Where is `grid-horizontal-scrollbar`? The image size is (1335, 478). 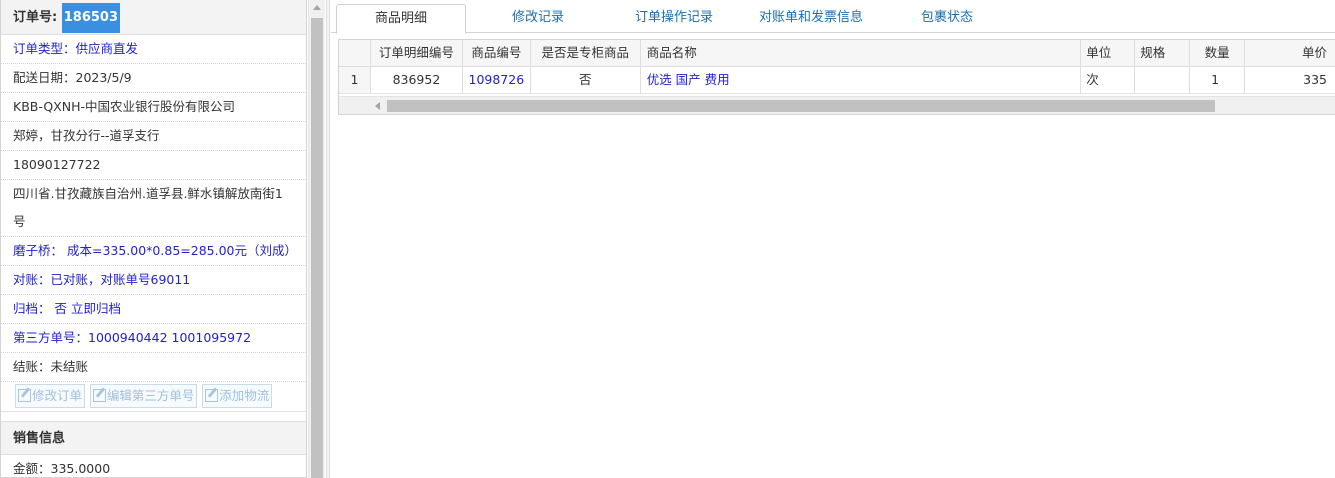
grid-horizontal-scrollbar is located at coordinates (837, 105).